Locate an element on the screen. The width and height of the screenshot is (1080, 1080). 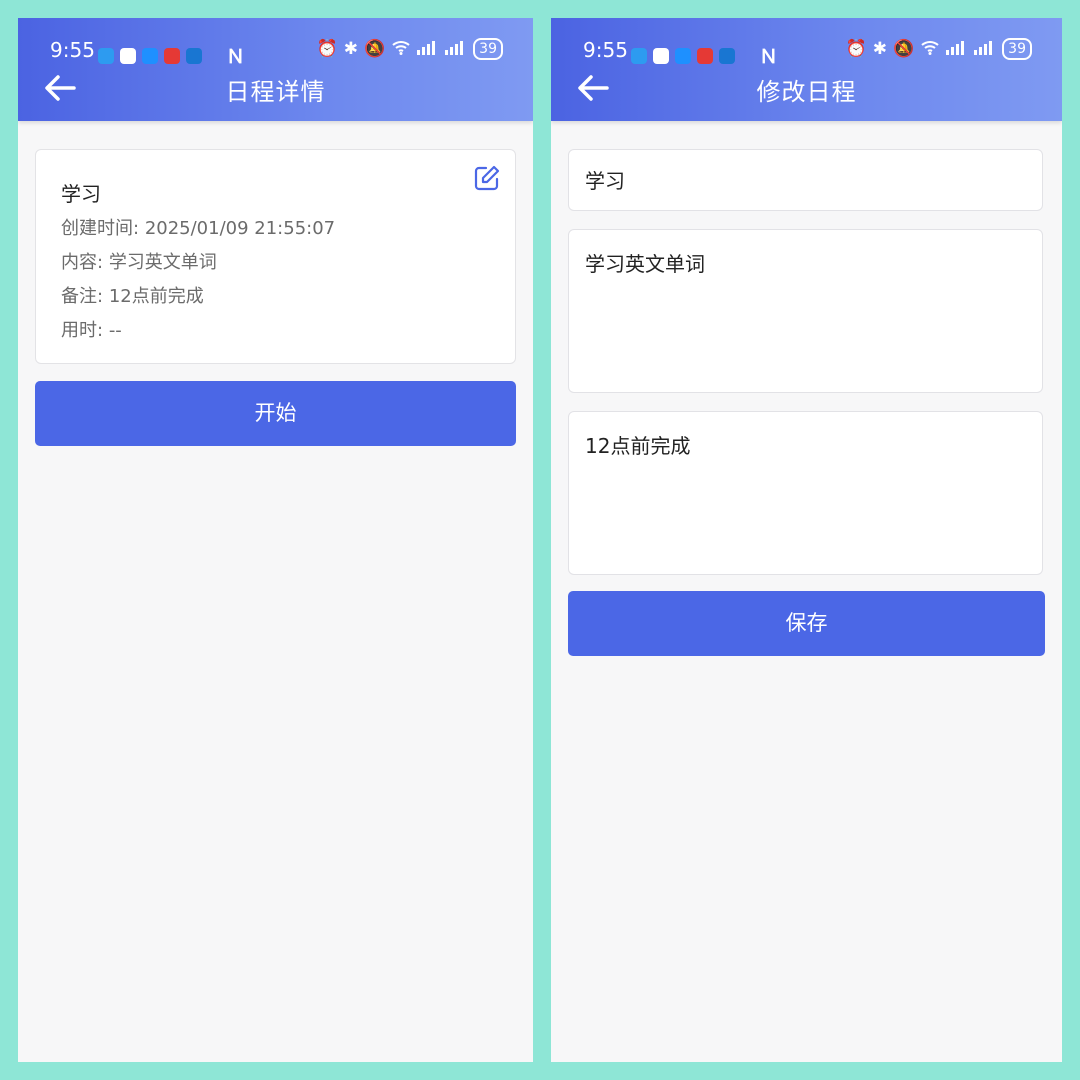
note-label: 备注: is located at coordinates (82, 296).